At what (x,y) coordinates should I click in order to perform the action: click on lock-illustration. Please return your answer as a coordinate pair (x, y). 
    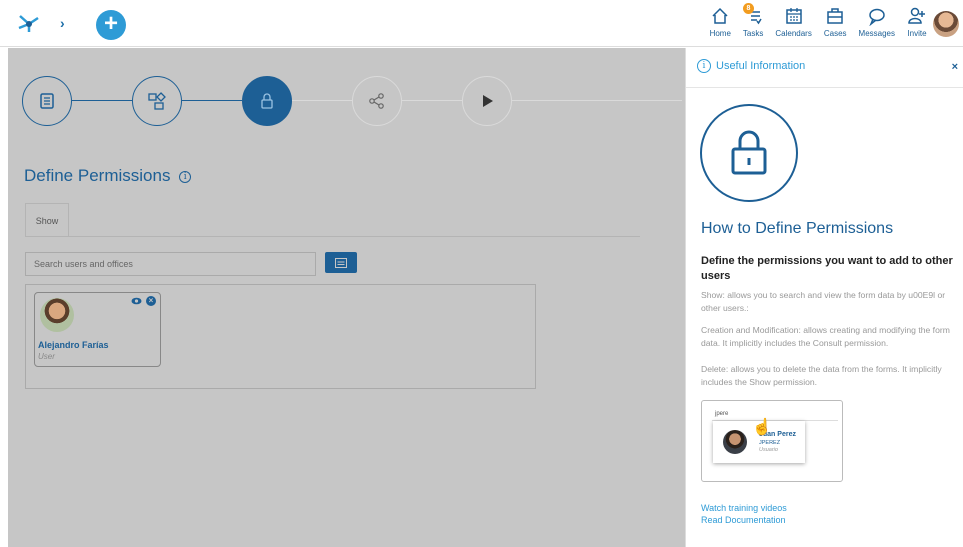
    Looking at the image, I should click on (749, 153).